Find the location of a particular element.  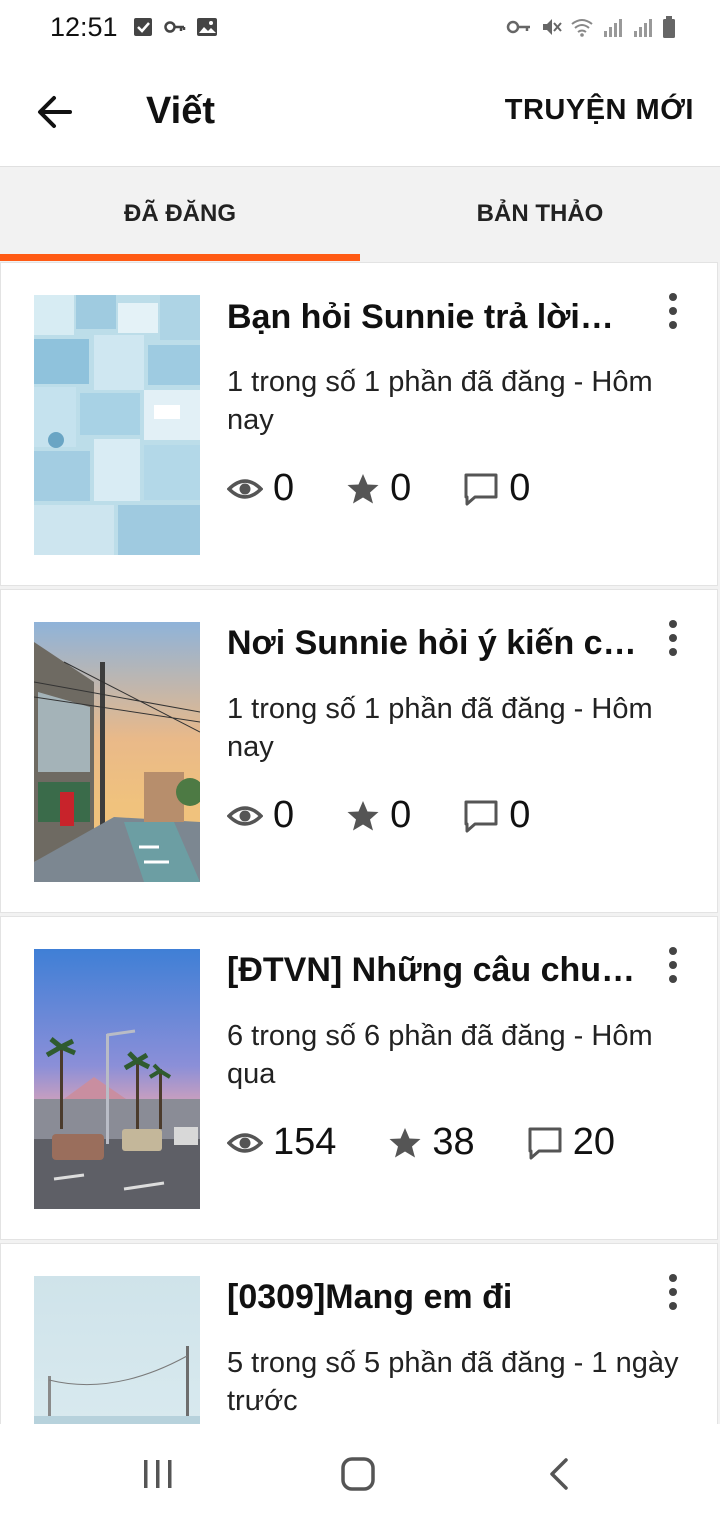

checkbox-icon is located at coordinates (143, 27).